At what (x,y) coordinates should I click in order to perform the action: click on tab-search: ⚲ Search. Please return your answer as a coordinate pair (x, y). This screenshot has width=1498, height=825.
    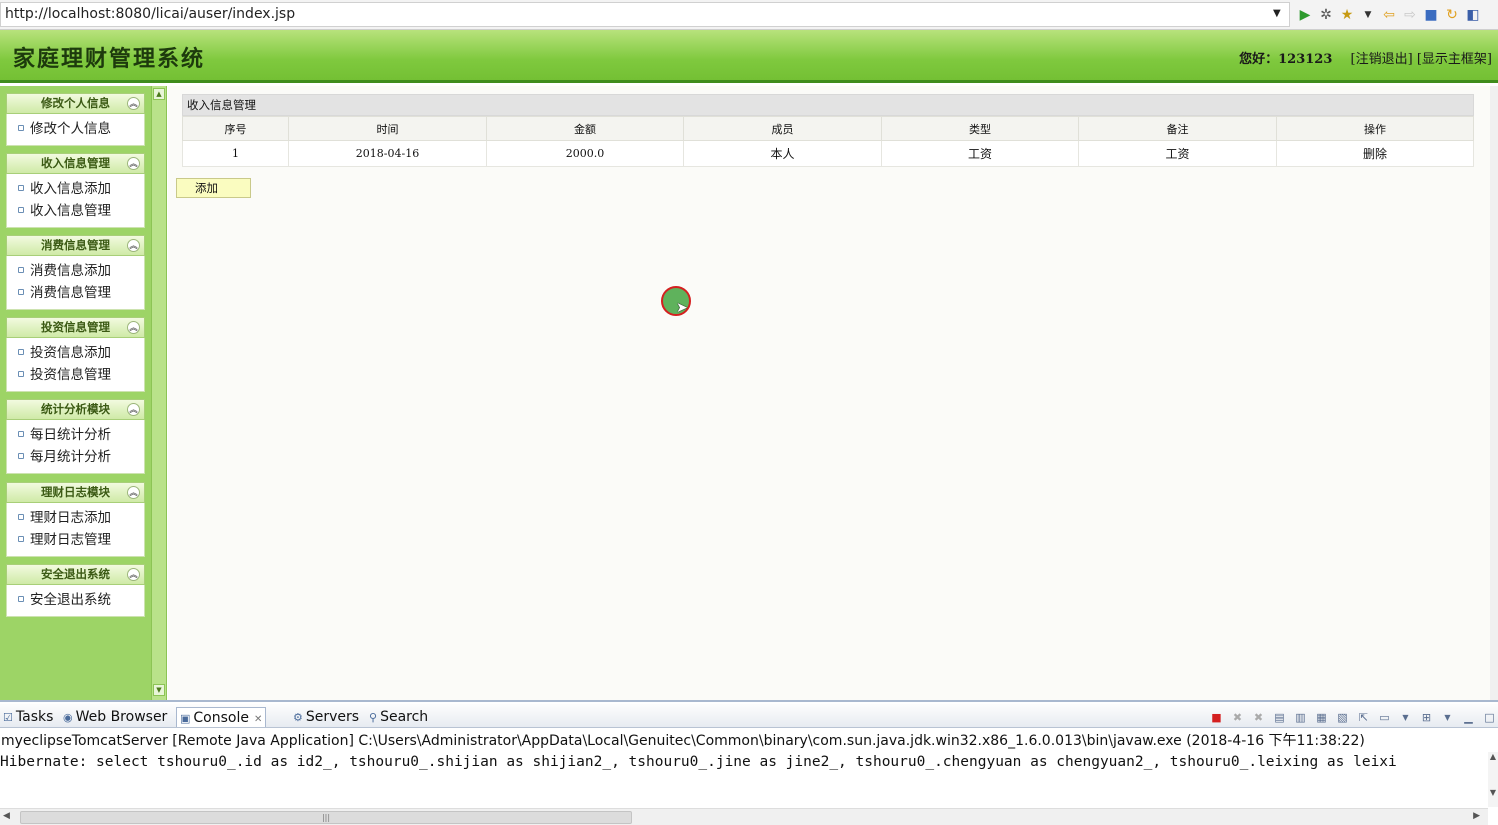
    Looking at the image, I should click on (398, 717).